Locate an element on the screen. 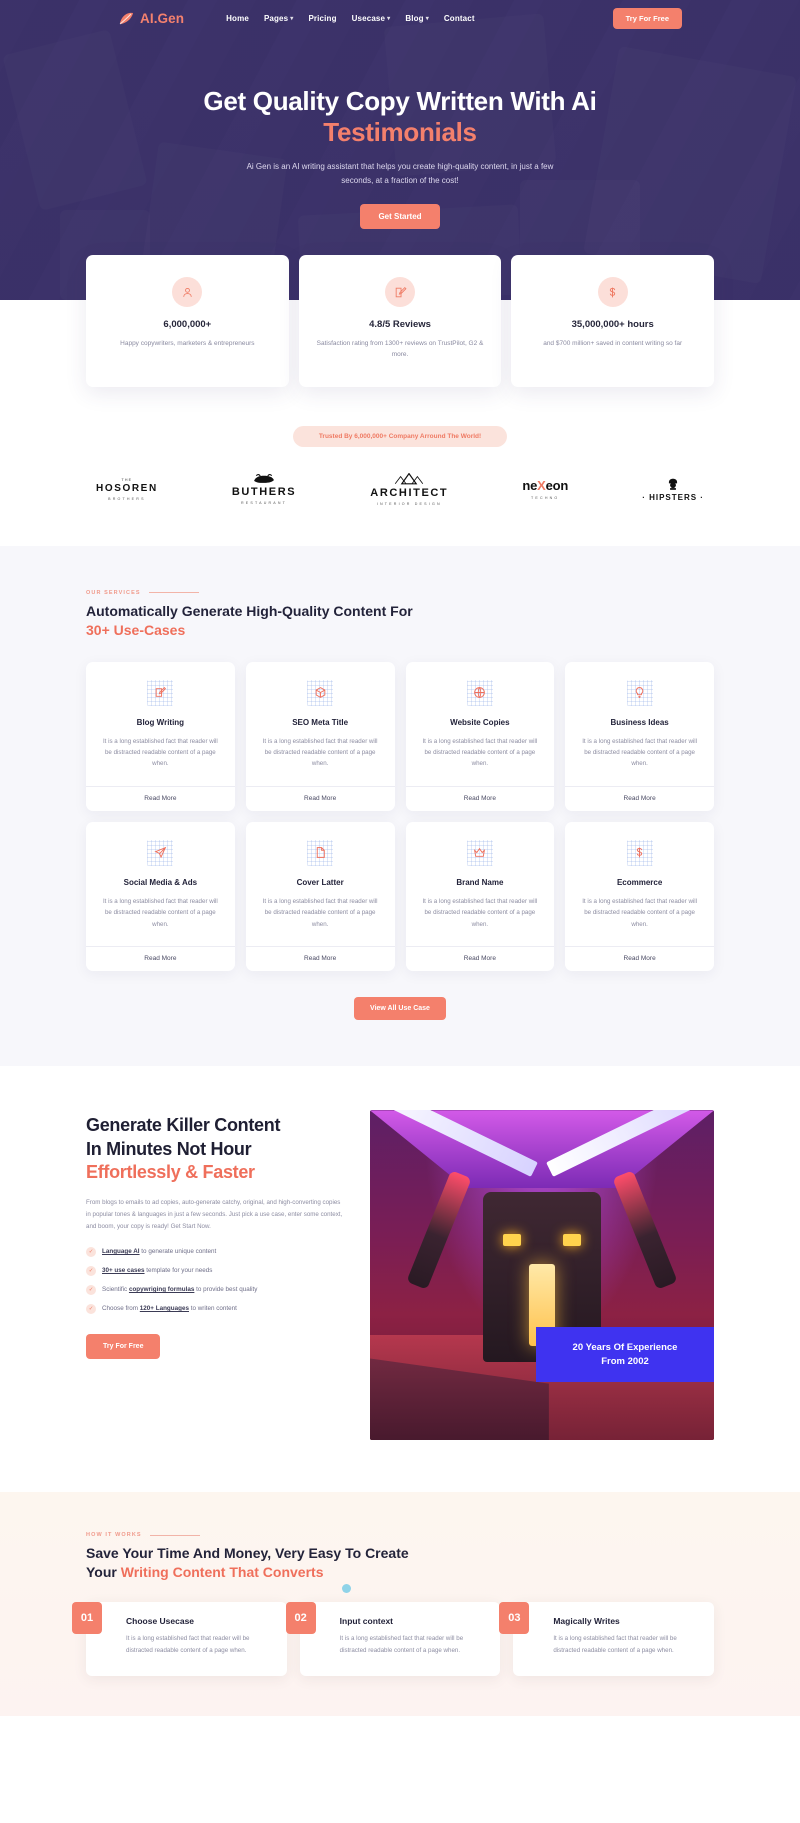  badge-line2: From 2002 is located at coordinates (625, 1361).